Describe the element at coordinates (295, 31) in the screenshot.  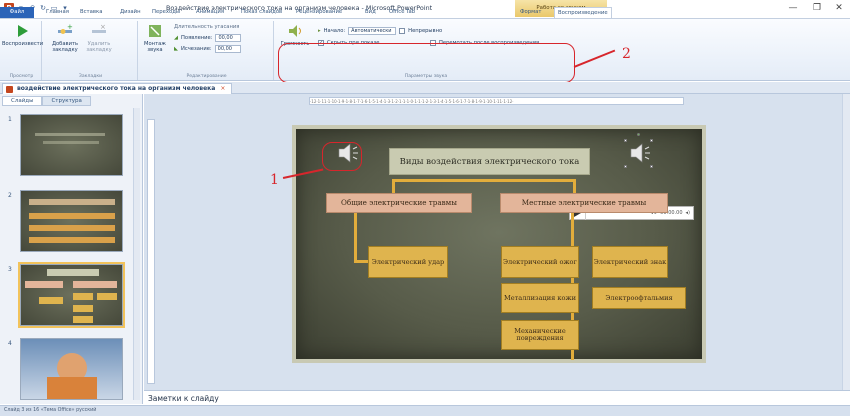
I see `volume-icon` at that location.